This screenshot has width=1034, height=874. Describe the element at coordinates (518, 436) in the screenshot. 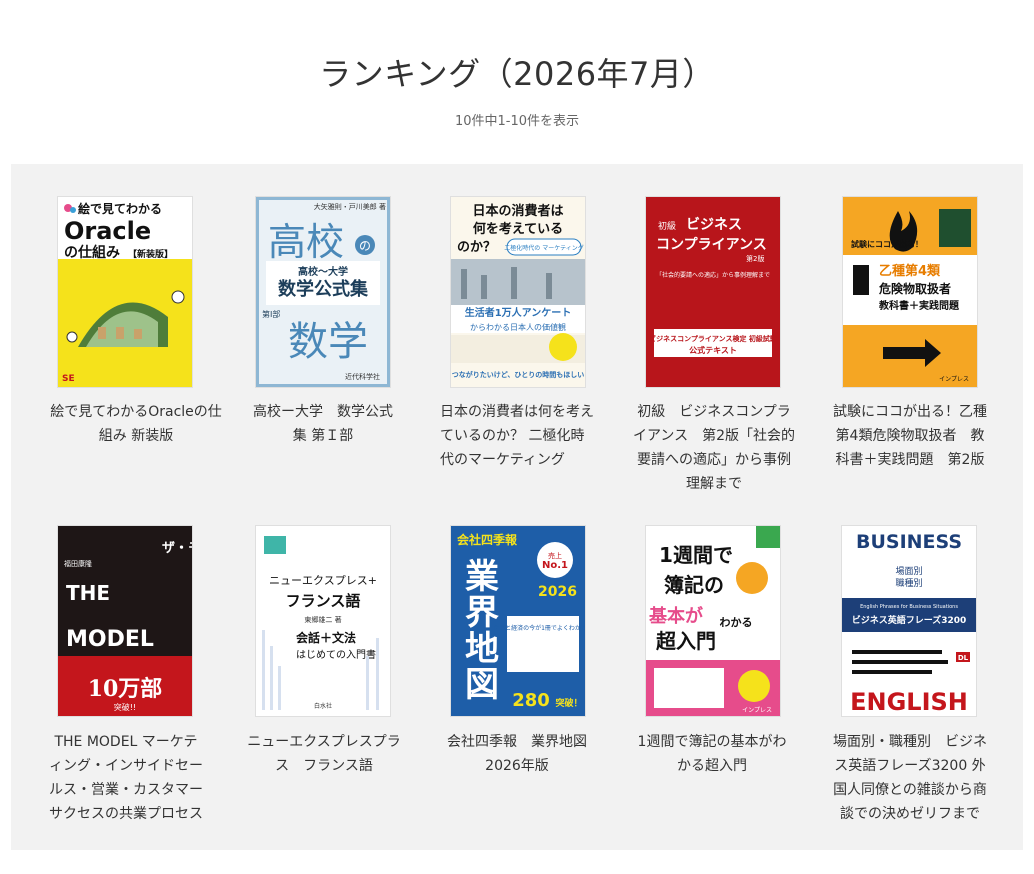

I see `book-title-3: 日本の消費者は何を考えているのか？ 二極化時代のマーケティング` at that location.